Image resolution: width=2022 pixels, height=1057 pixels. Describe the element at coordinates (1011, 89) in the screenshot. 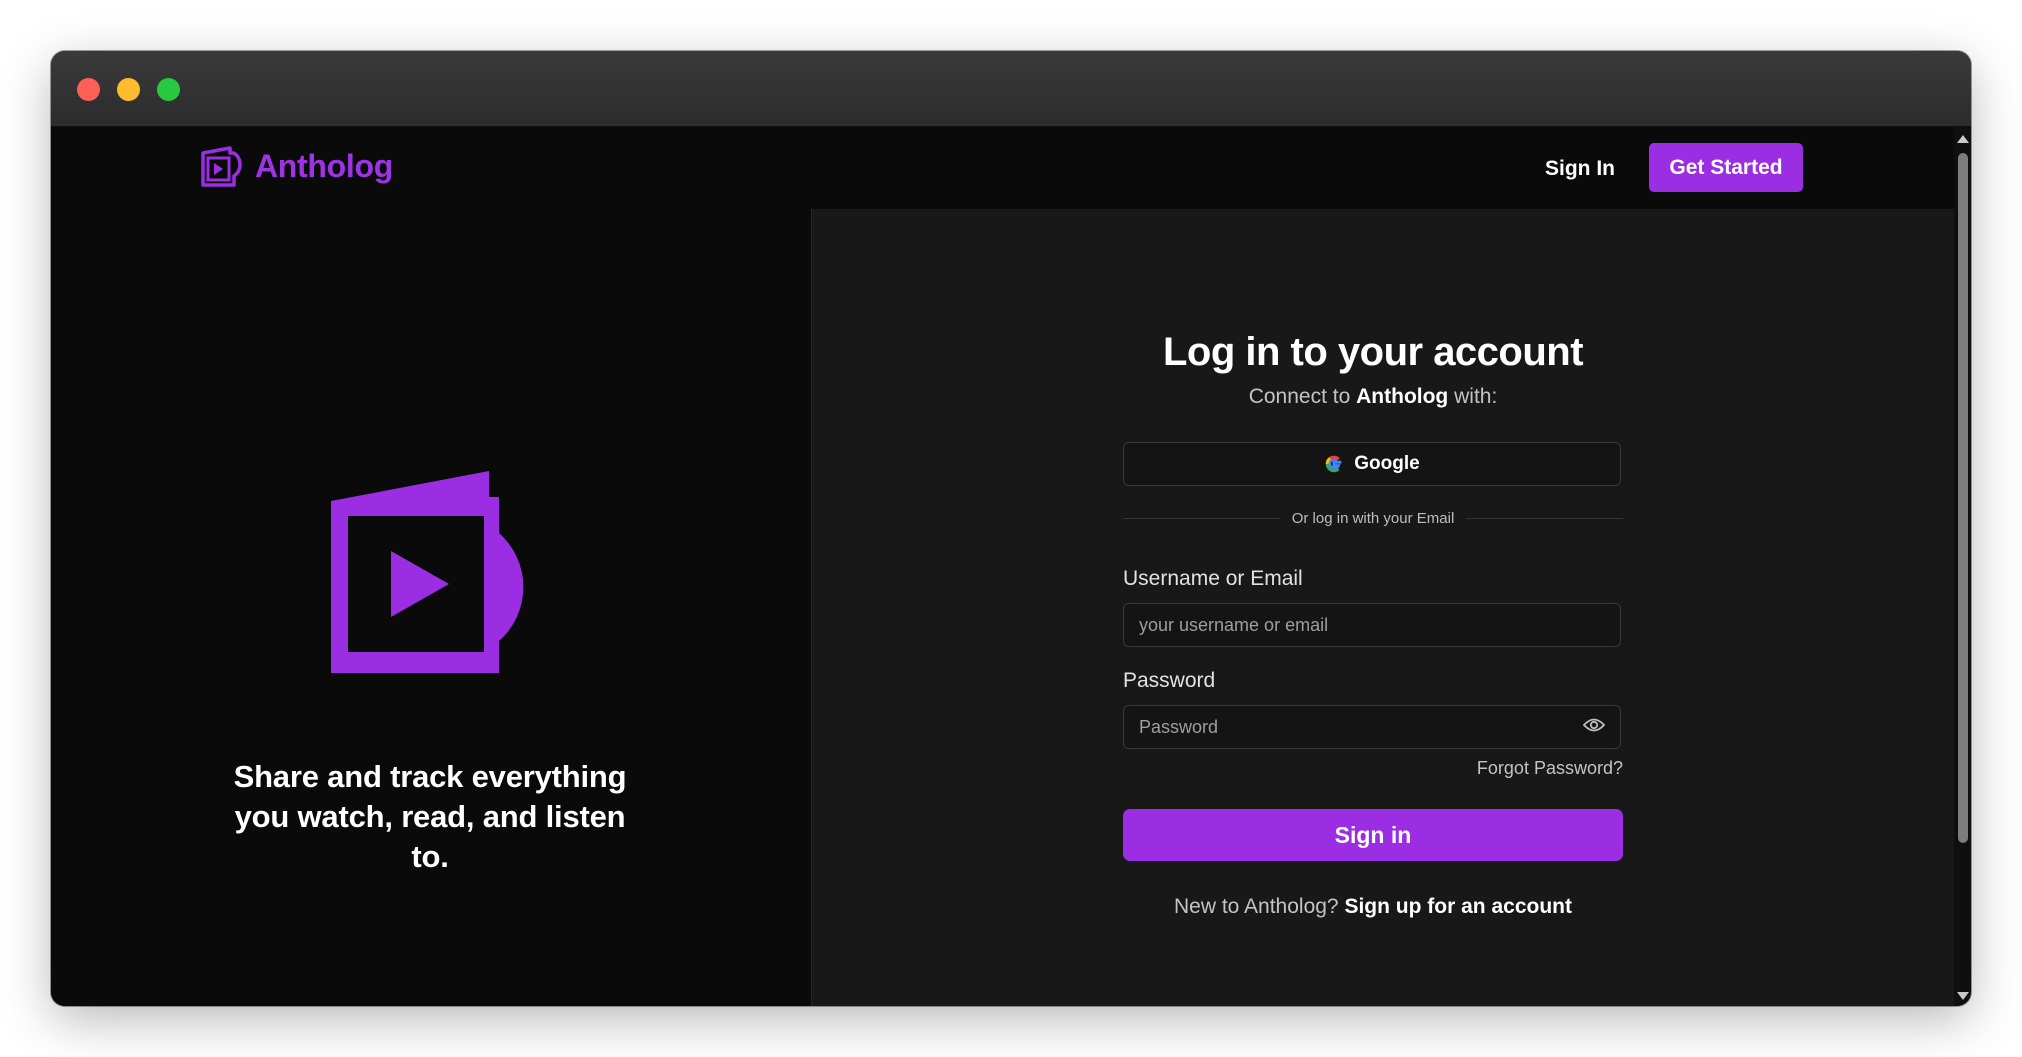

I see `window-titlebar` at that location.